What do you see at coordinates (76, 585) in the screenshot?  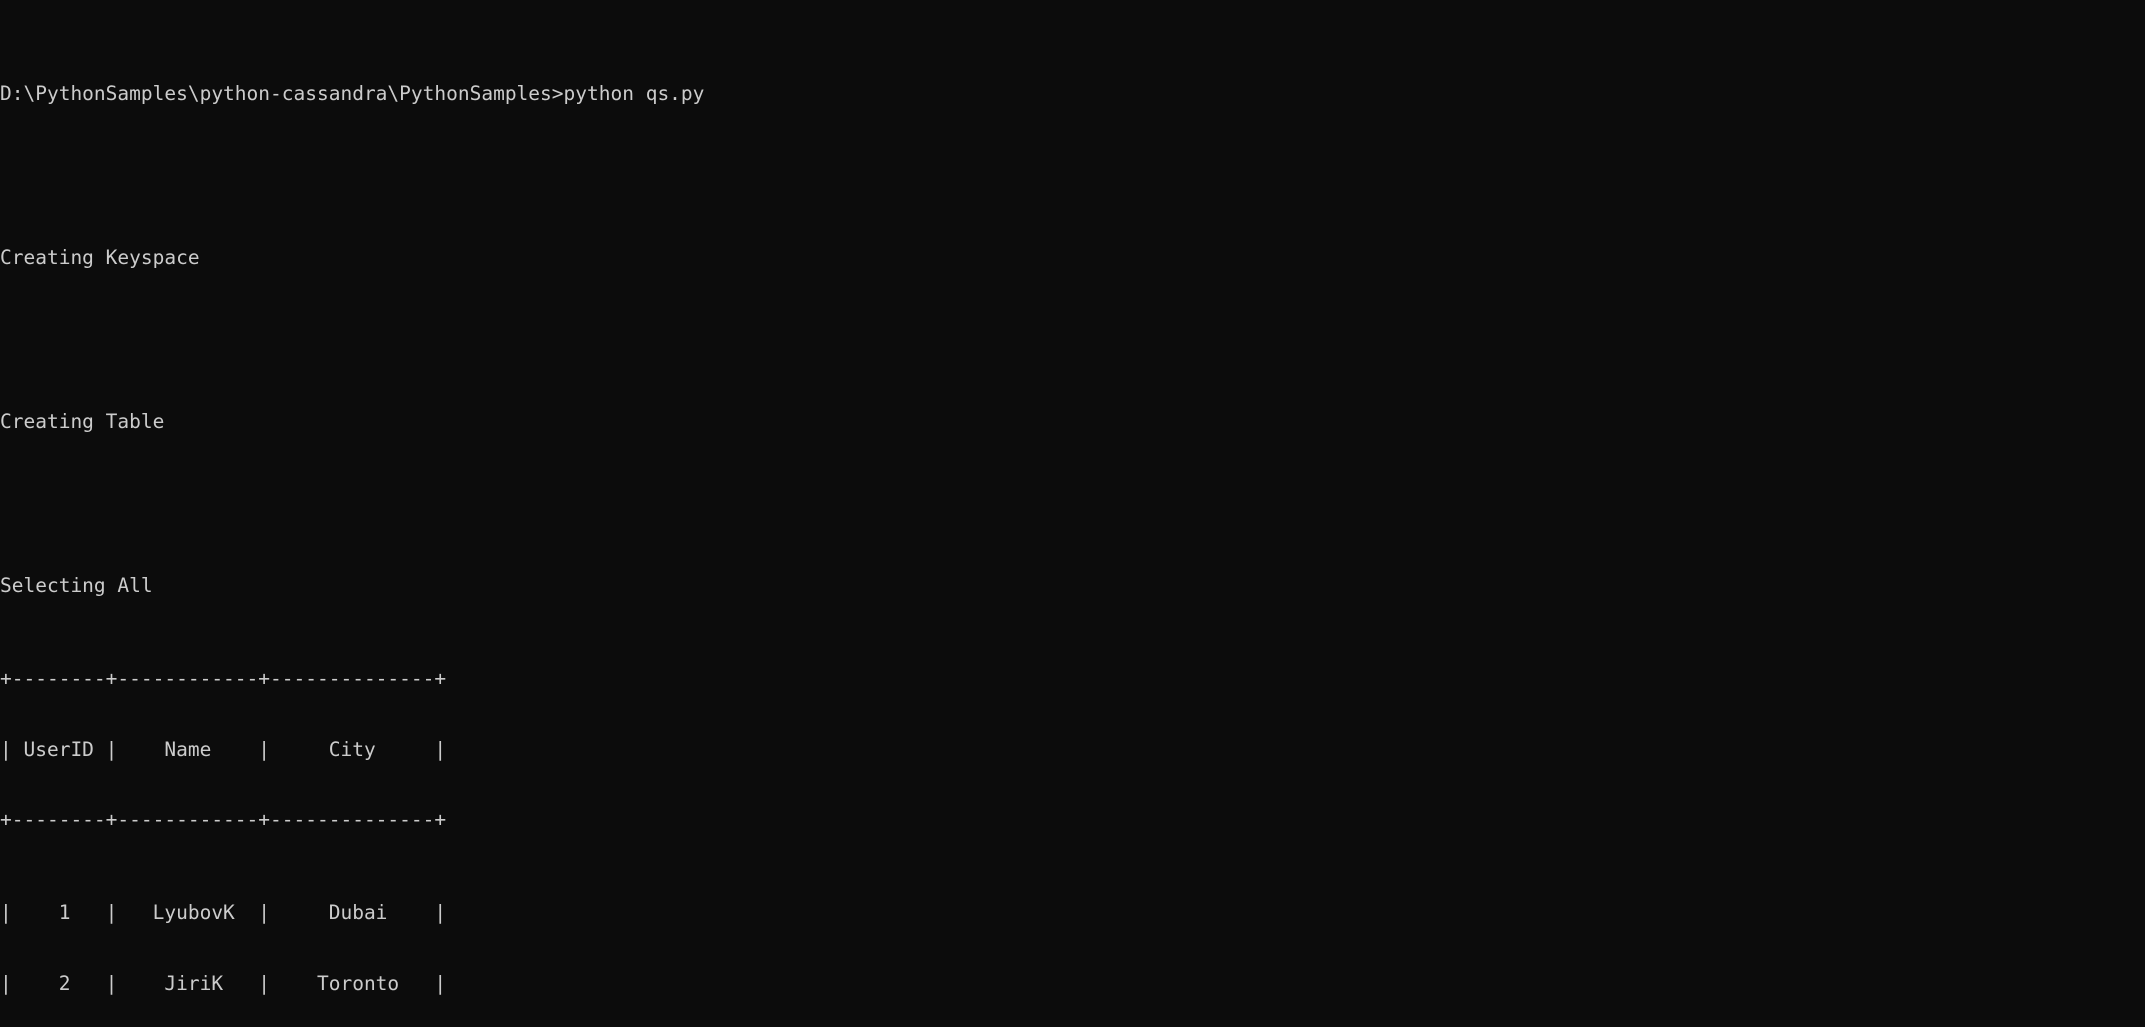 I see `status-selecting-all: Selecting All` at bounding box center [76, 585].